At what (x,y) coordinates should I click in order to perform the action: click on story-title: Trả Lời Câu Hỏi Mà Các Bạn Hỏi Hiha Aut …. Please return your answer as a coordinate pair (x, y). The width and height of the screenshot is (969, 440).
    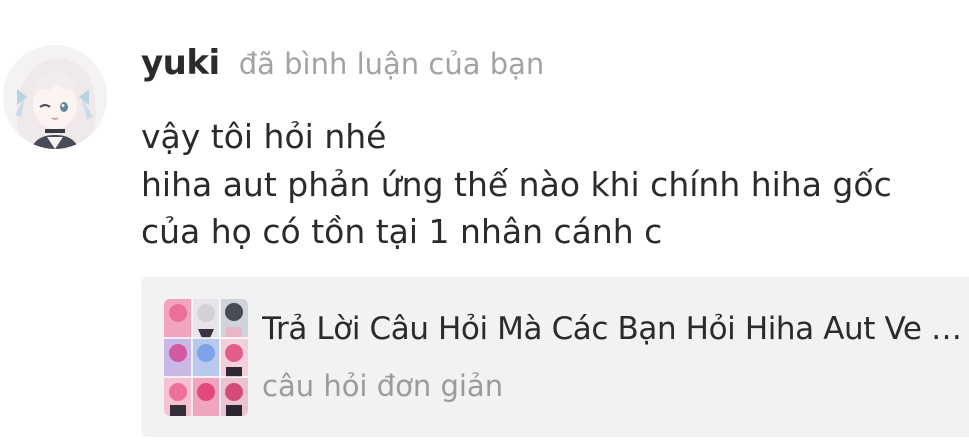
    Looking at the image, I should click on (615, 329).